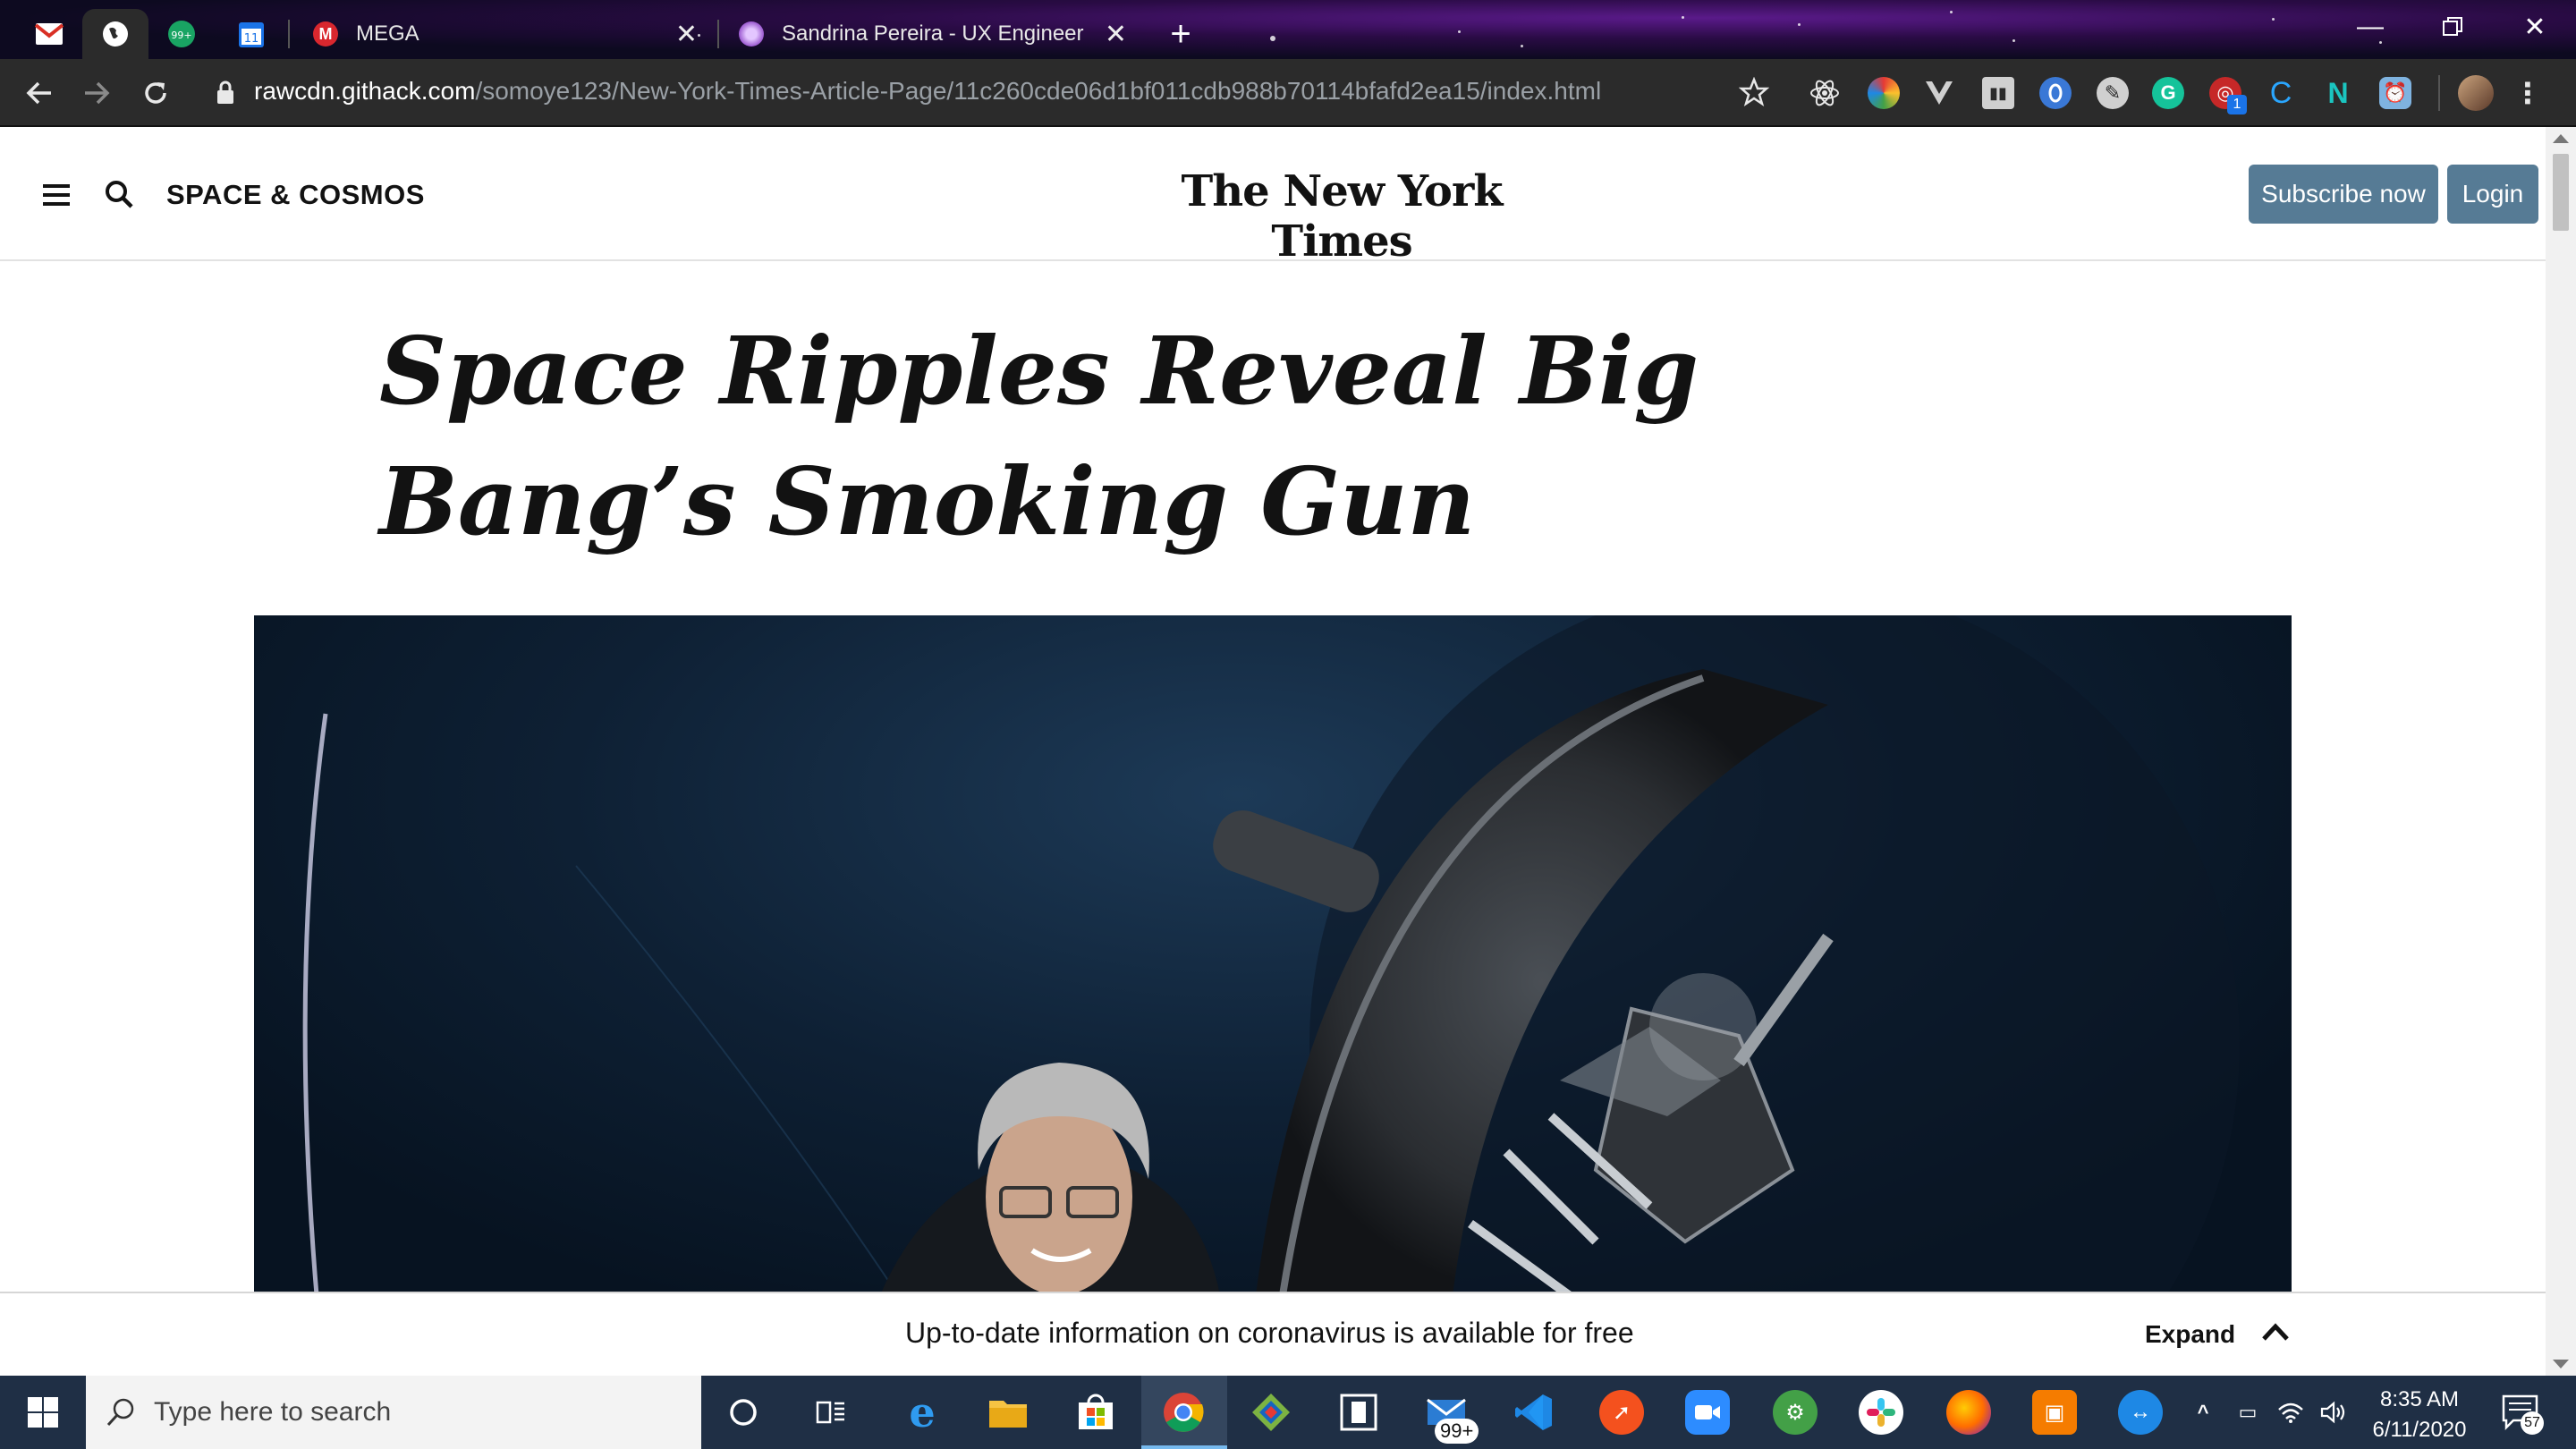 The height and width of the screenshot is (1449, 2576). I want to click on start-button, so click(43, 1412).